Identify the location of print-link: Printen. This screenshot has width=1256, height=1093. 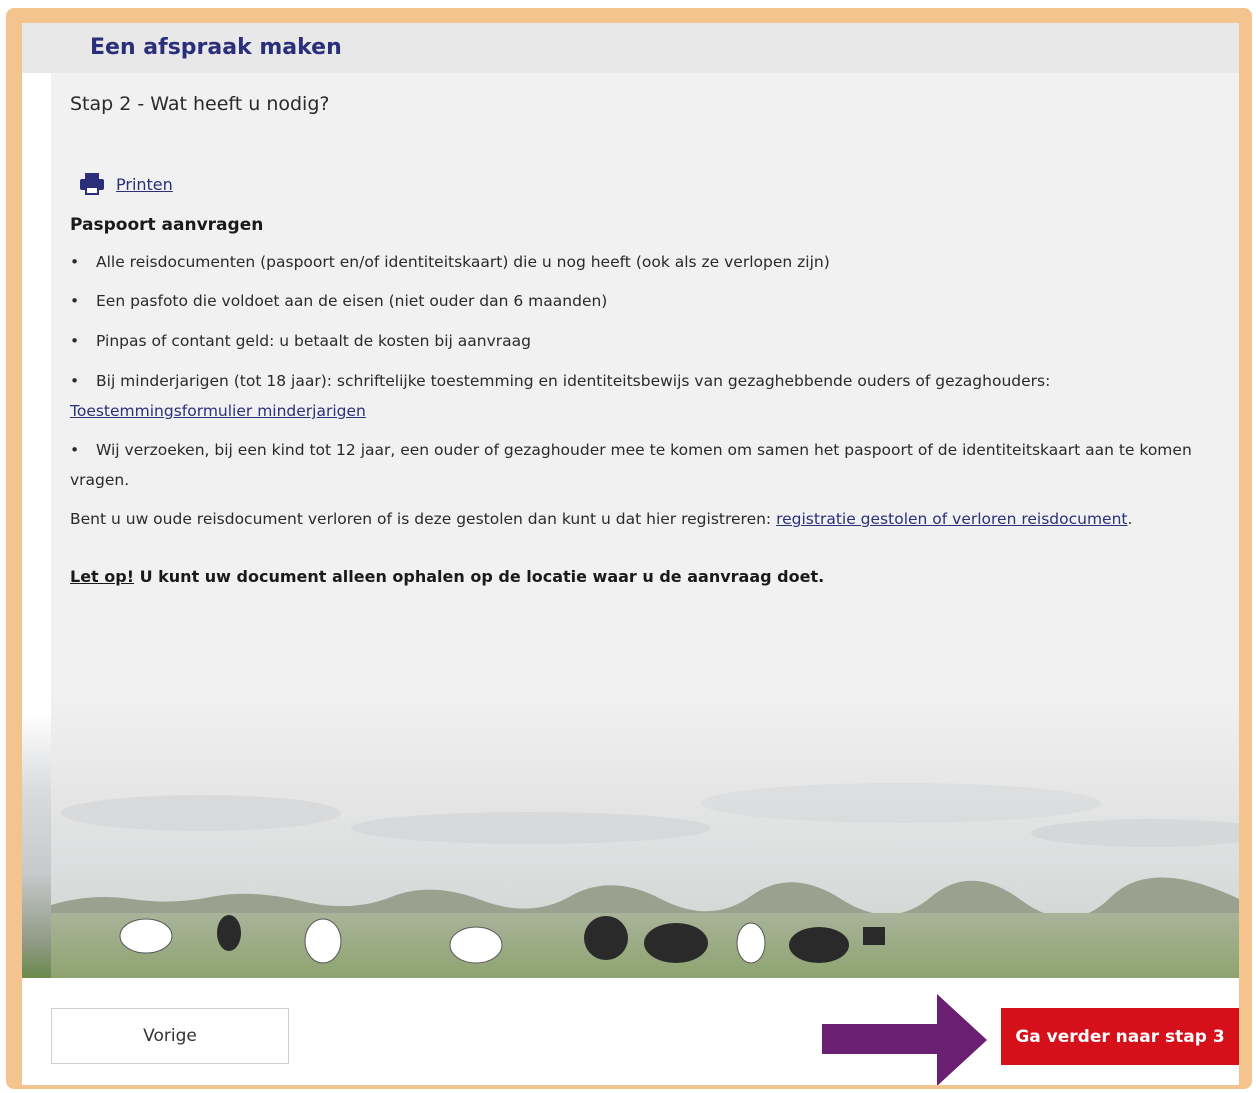
(144, 184).